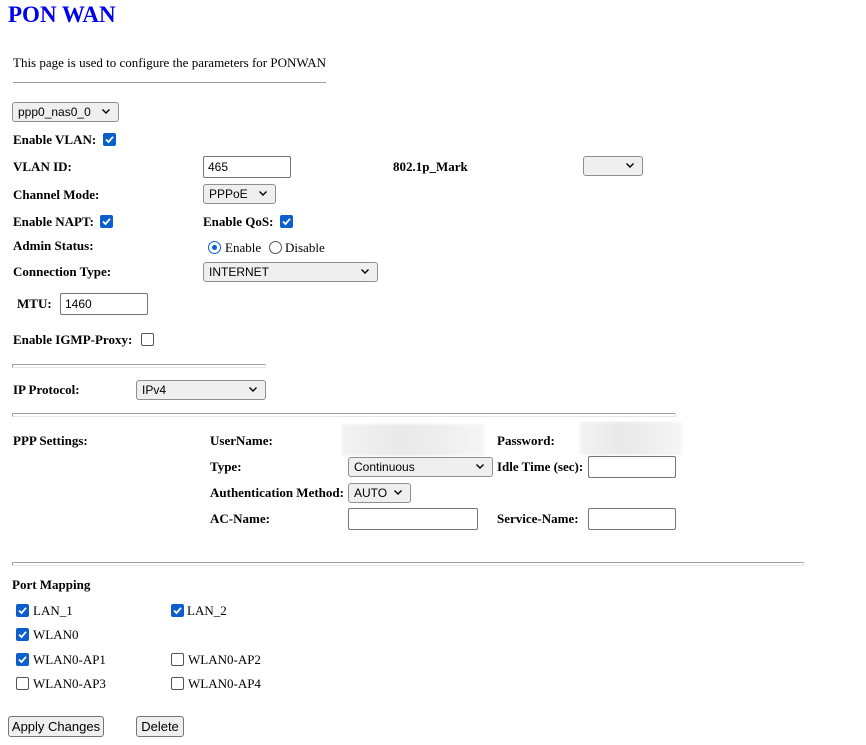 This screenshot has height=745, width=866. What do you see at coordinates (201, 390) in the screenshot?
I see `ip-protocol-select: IPv4` at bounding box center [201, 390].